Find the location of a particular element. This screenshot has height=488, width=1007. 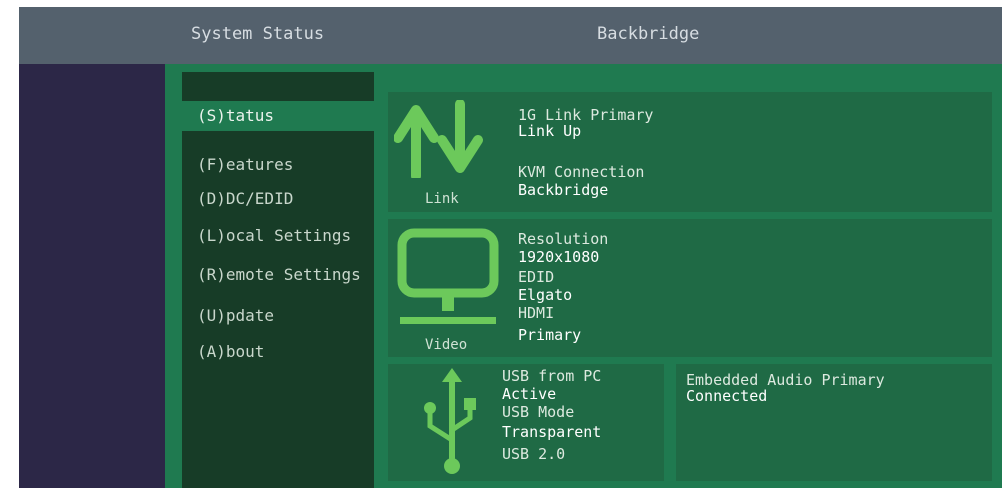

menu-item-local-settings: (L)ocal Settings is located at coordinates (278, 236).